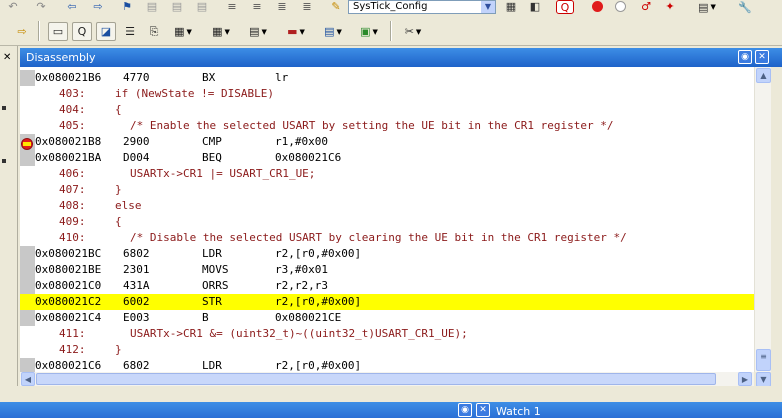 The height and width of the screenshot is (418, 782). What do you see at coordinates (387, 158) in the screenshot?
I see `asm-line: 0x080021BA D004 BEQ 0x080021C6` at bounding box center [387, 158].